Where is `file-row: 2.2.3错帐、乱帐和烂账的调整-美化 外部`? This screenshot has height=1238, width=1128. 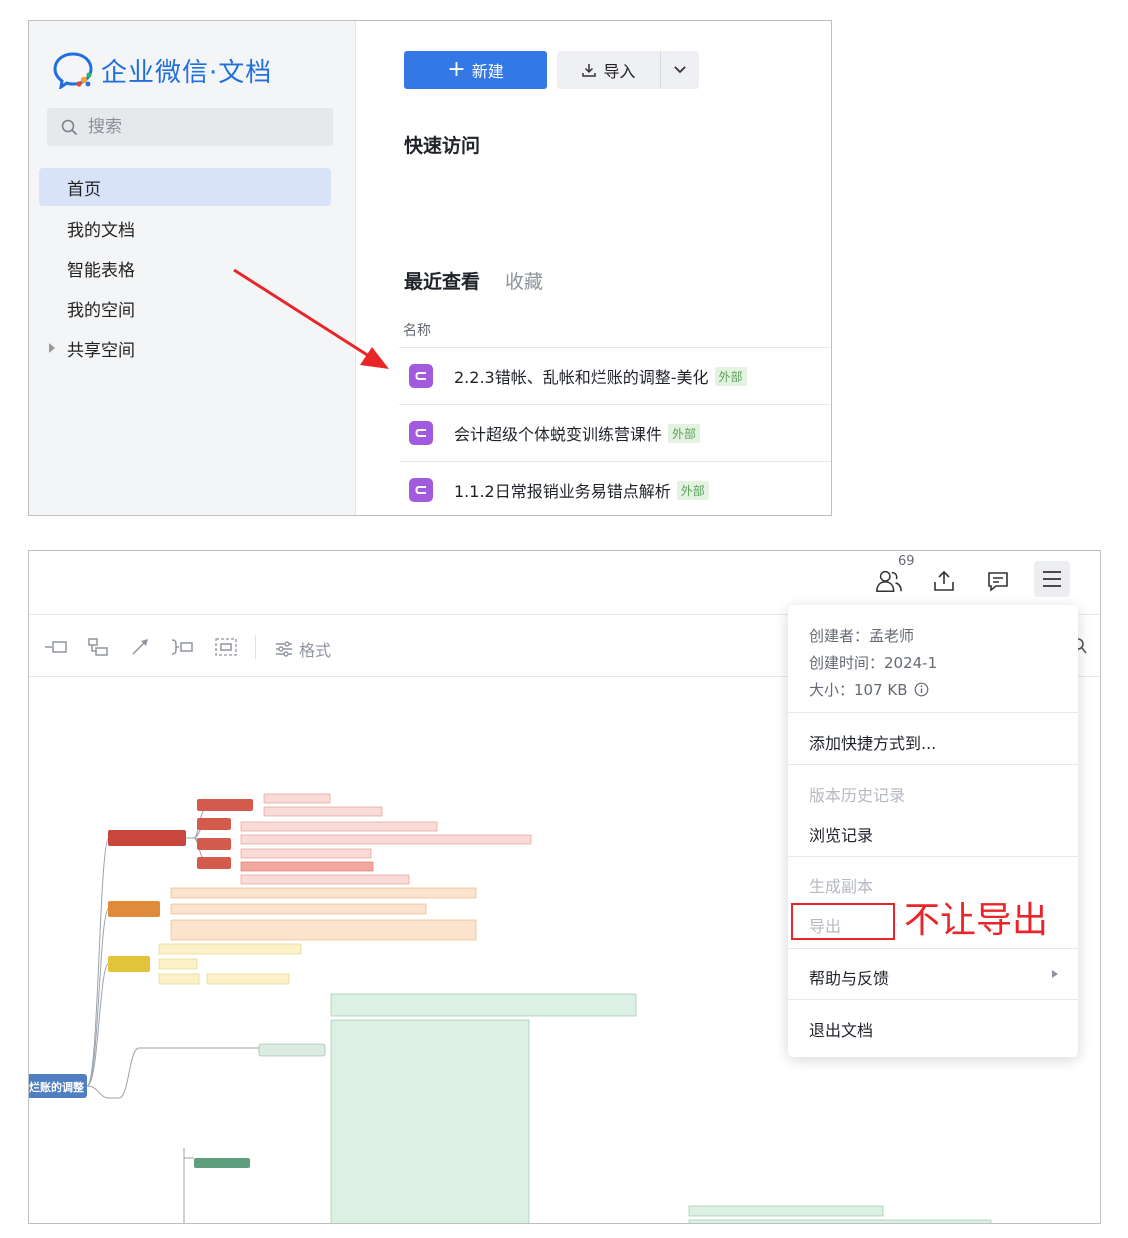 file-row: 2.2.3错帐、乱帐和烂账的调整-美化 外部 is located at coordinates (615, 375).